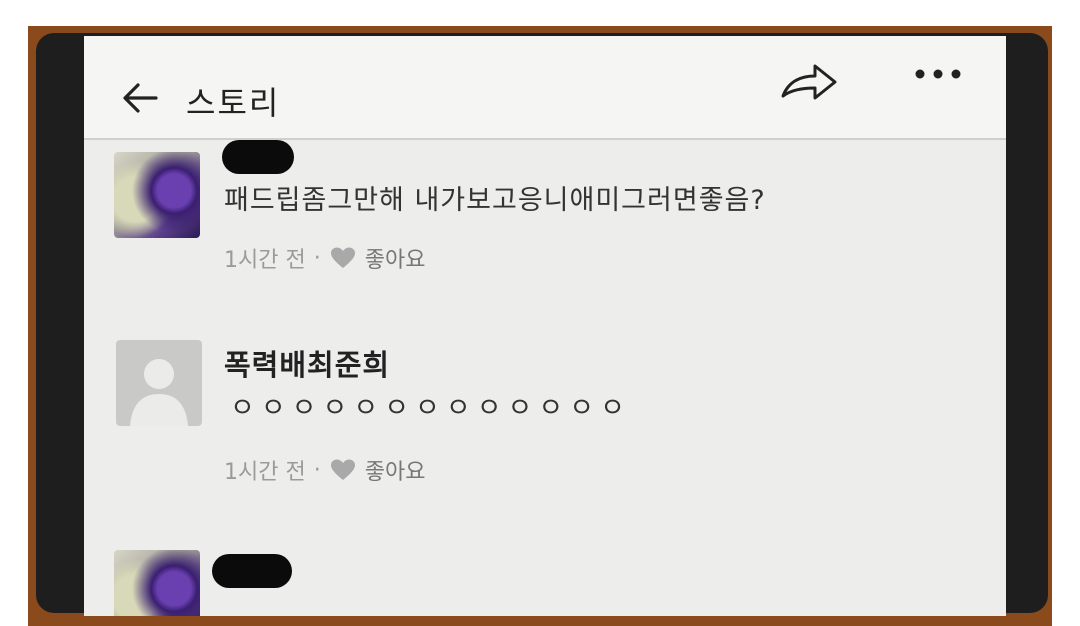 This screenshot has height=626, width=1080. Describe the element at coordinates (233, 103) in the screenshot. I see `page-title: 스토리` at that location.